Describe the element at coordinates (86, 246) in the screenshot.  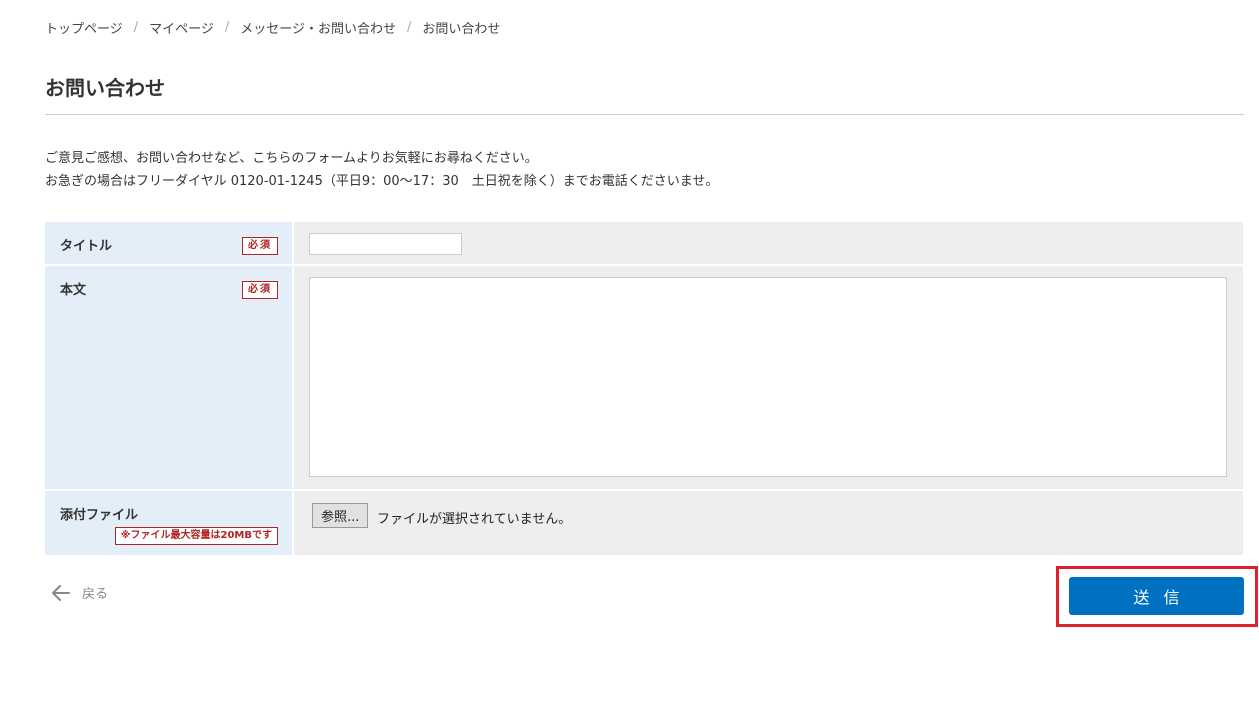
I see `title-label: タイトル` at that location.